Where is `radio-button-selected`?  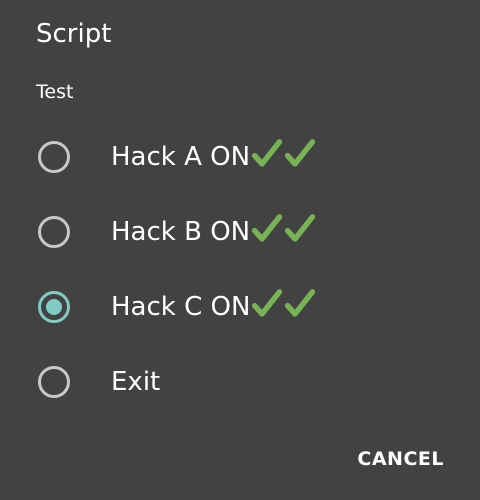 radio-button-selected is located at coordinates (54, 306).